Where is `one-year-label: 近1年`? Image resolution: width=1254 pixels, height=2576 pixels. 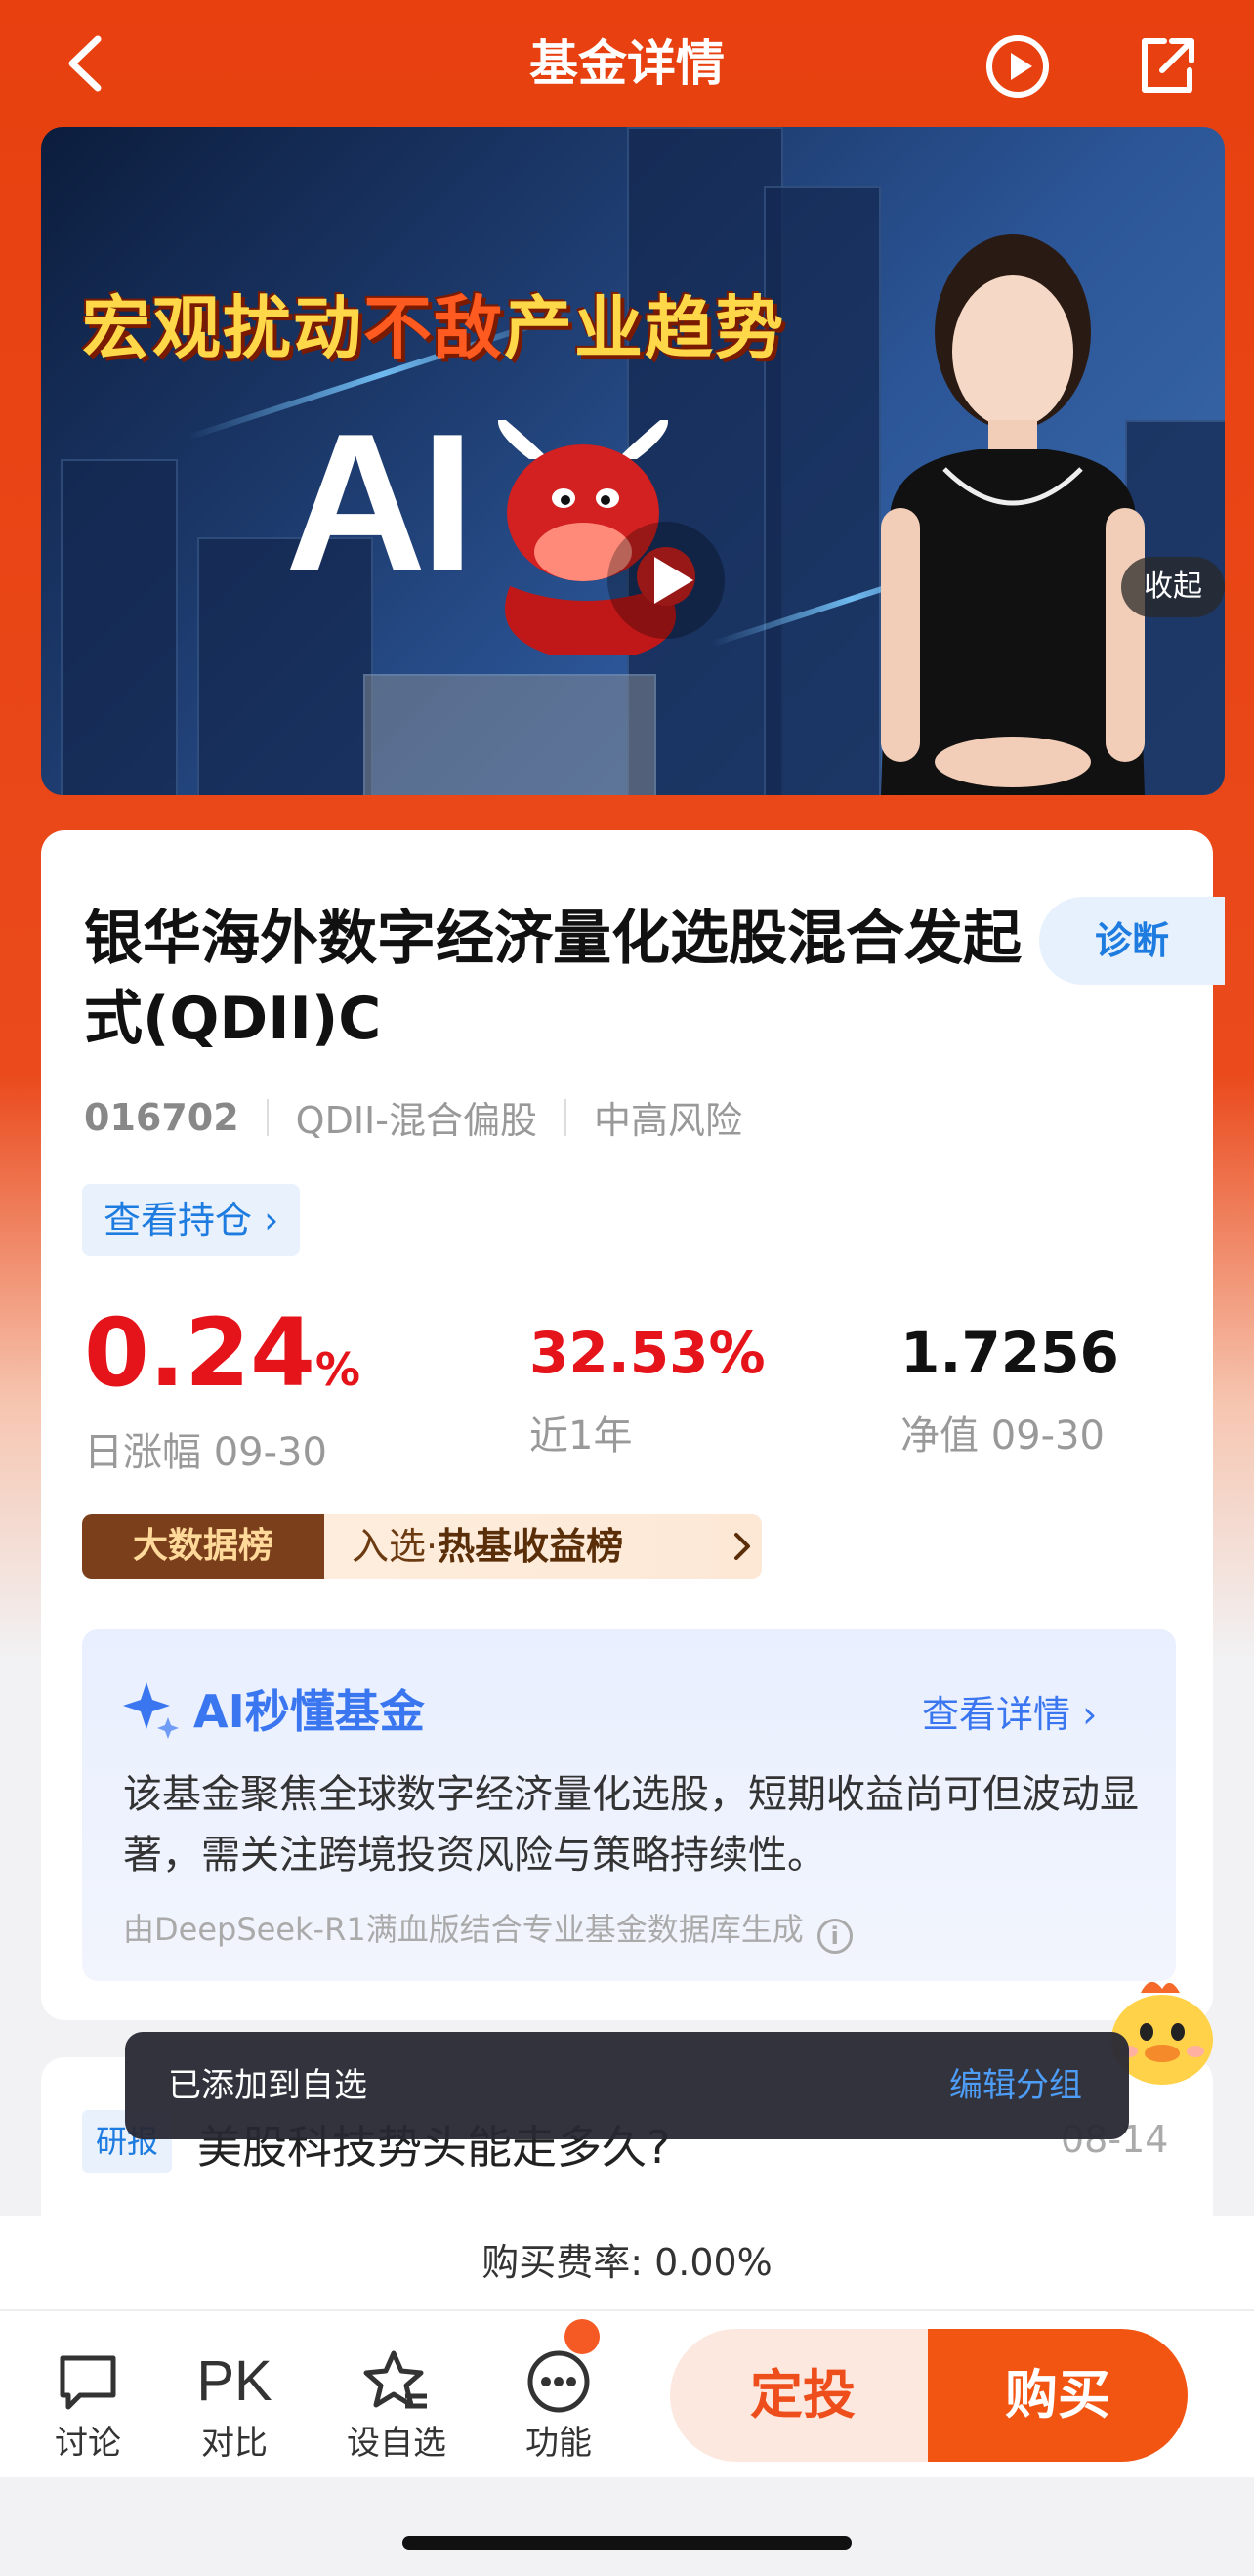 one-year-label: 近1年 is located at coordinates (581, 1436).